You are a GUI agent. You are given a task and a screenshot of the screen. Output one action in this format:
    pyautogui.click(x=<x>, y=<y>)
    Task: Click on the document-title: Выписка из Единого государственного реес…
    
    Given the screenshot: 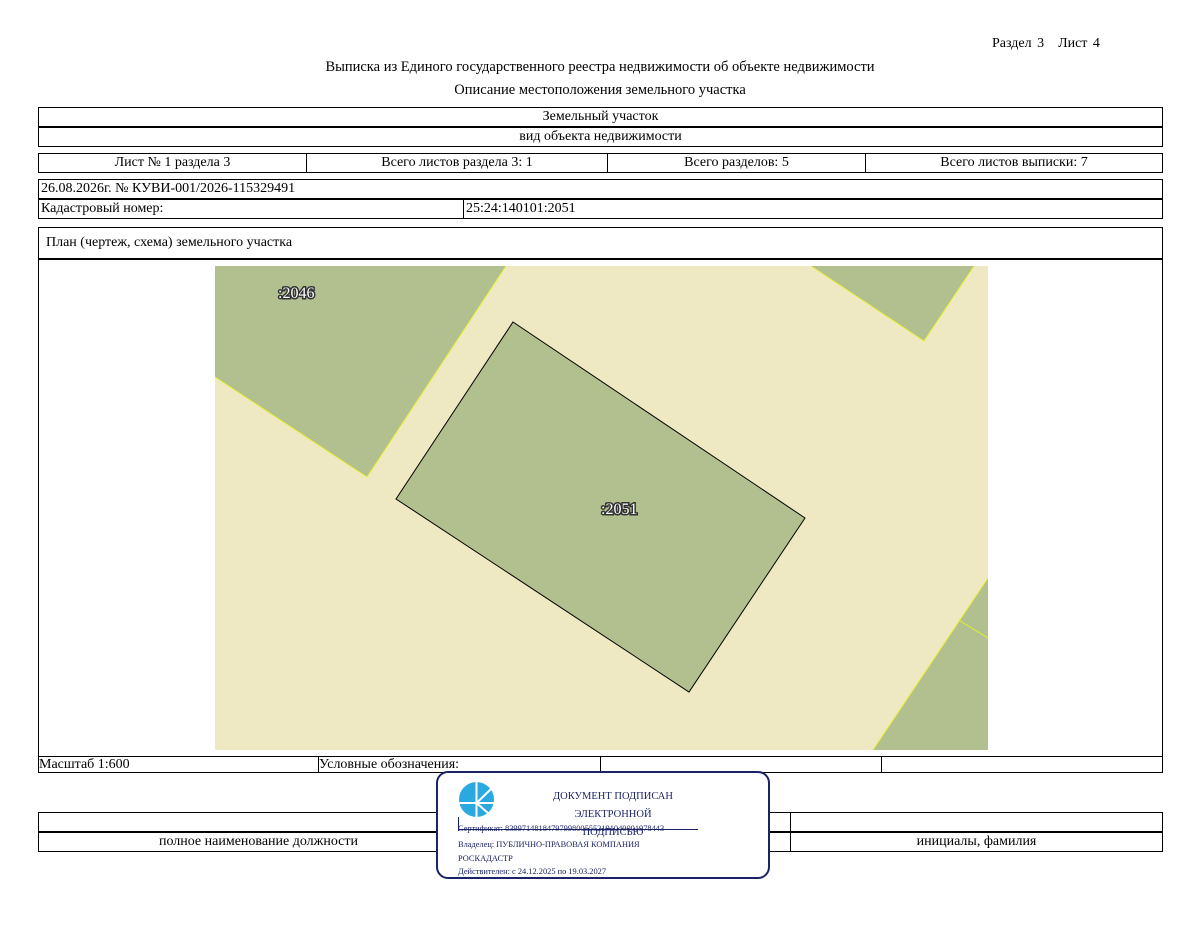 What is the action you would take?
    pyautogui.click(x=600, y=67)
    